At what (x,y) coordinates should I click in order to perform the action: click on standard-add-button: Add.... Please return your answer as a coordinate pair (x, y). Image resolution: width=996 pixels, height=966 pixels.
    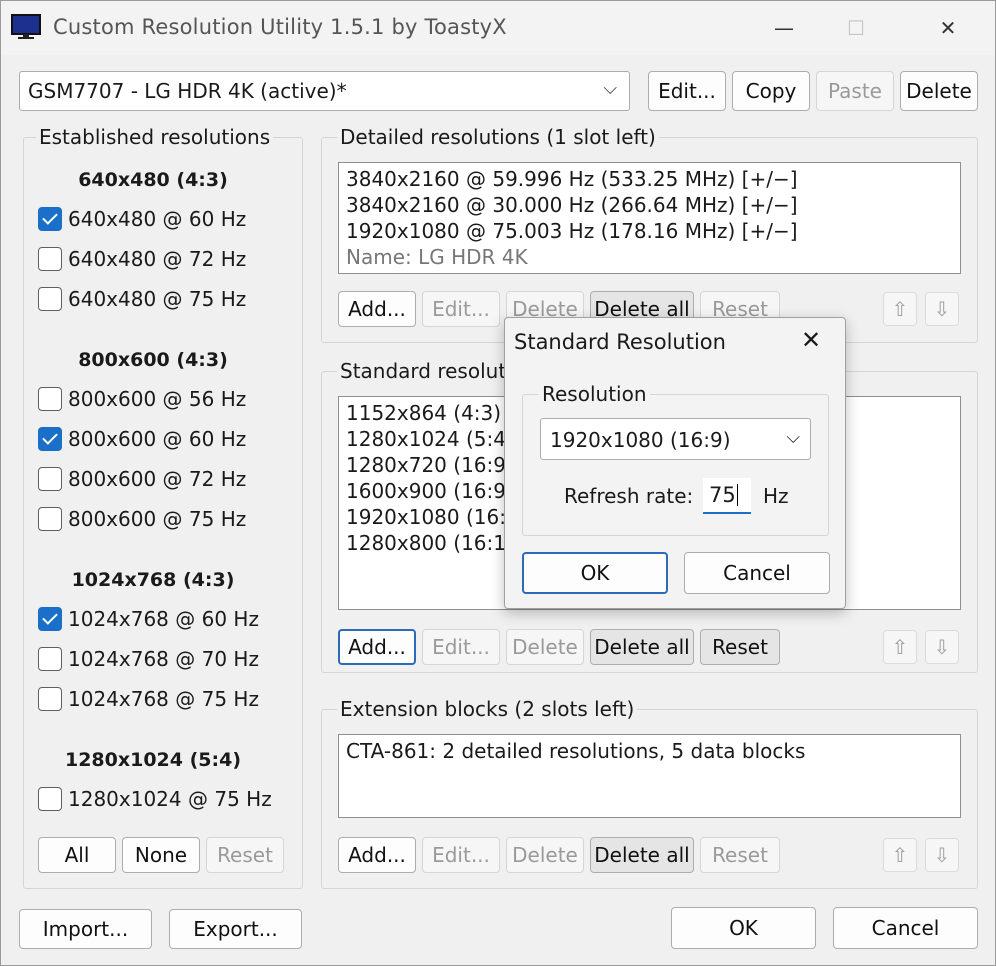
    Looking at the image, I should click on (377, 647).